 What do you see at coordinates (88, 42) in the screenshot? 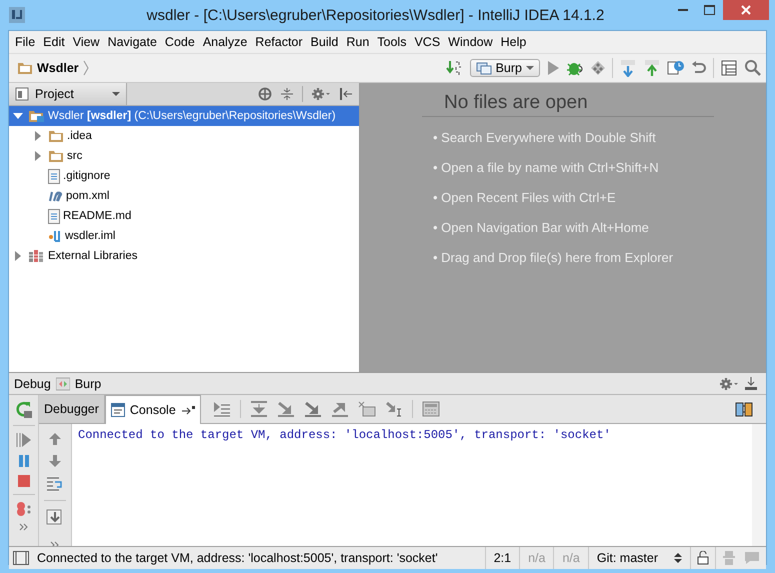
I see `menu-item: View` at bounding box center [88, 42].